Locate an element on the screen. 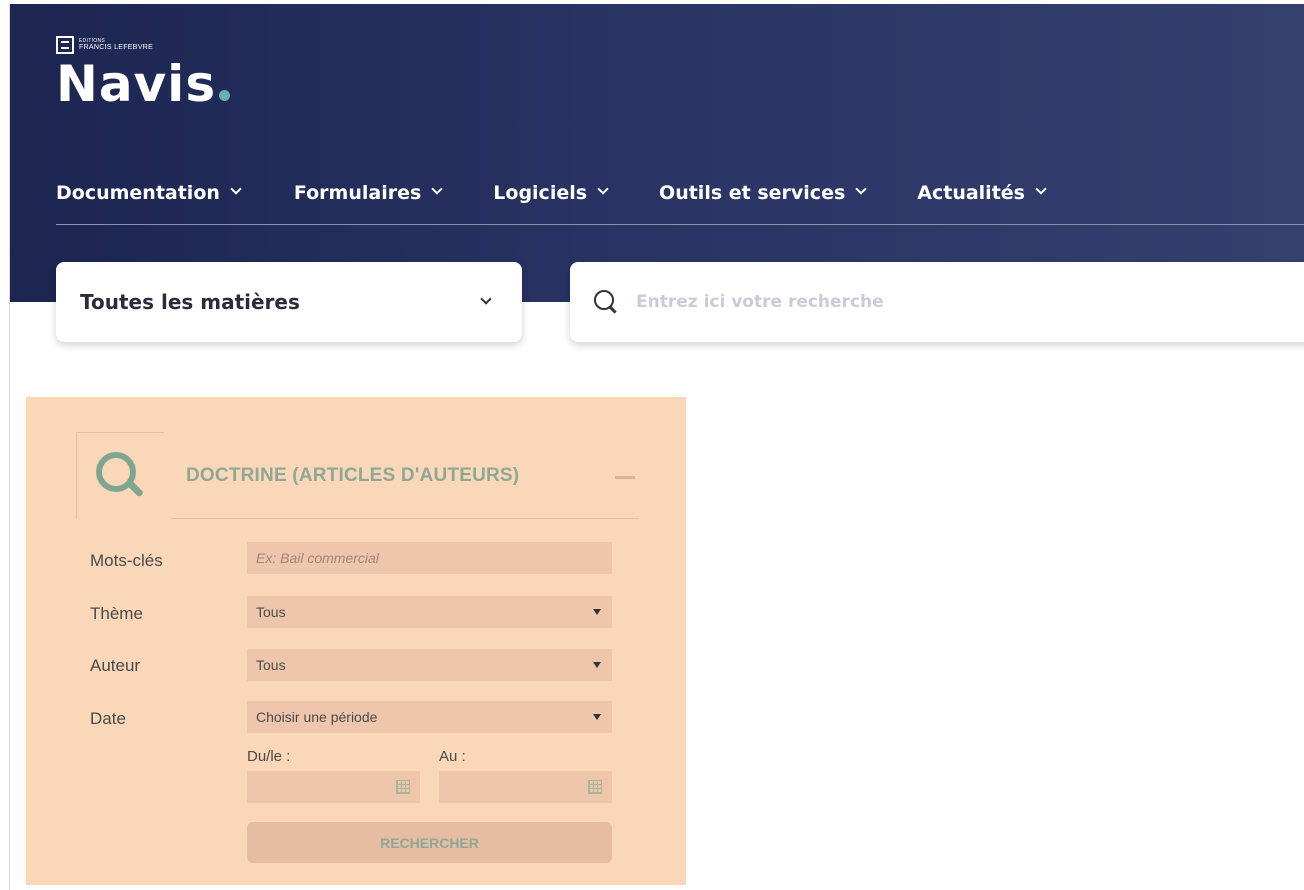 The image size is (1304, 890). nav-item-label: Logiciels is located at coordinates (540, 193).